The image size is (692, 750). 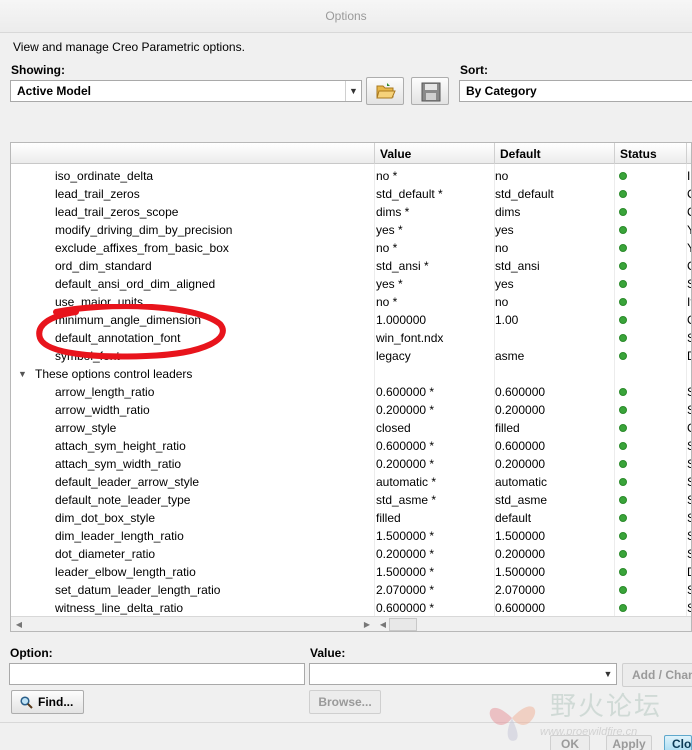 What do you see at coordinates (393, 428) in the screenshot?
I see `option-value: closed` at bounding box center [393, 428].